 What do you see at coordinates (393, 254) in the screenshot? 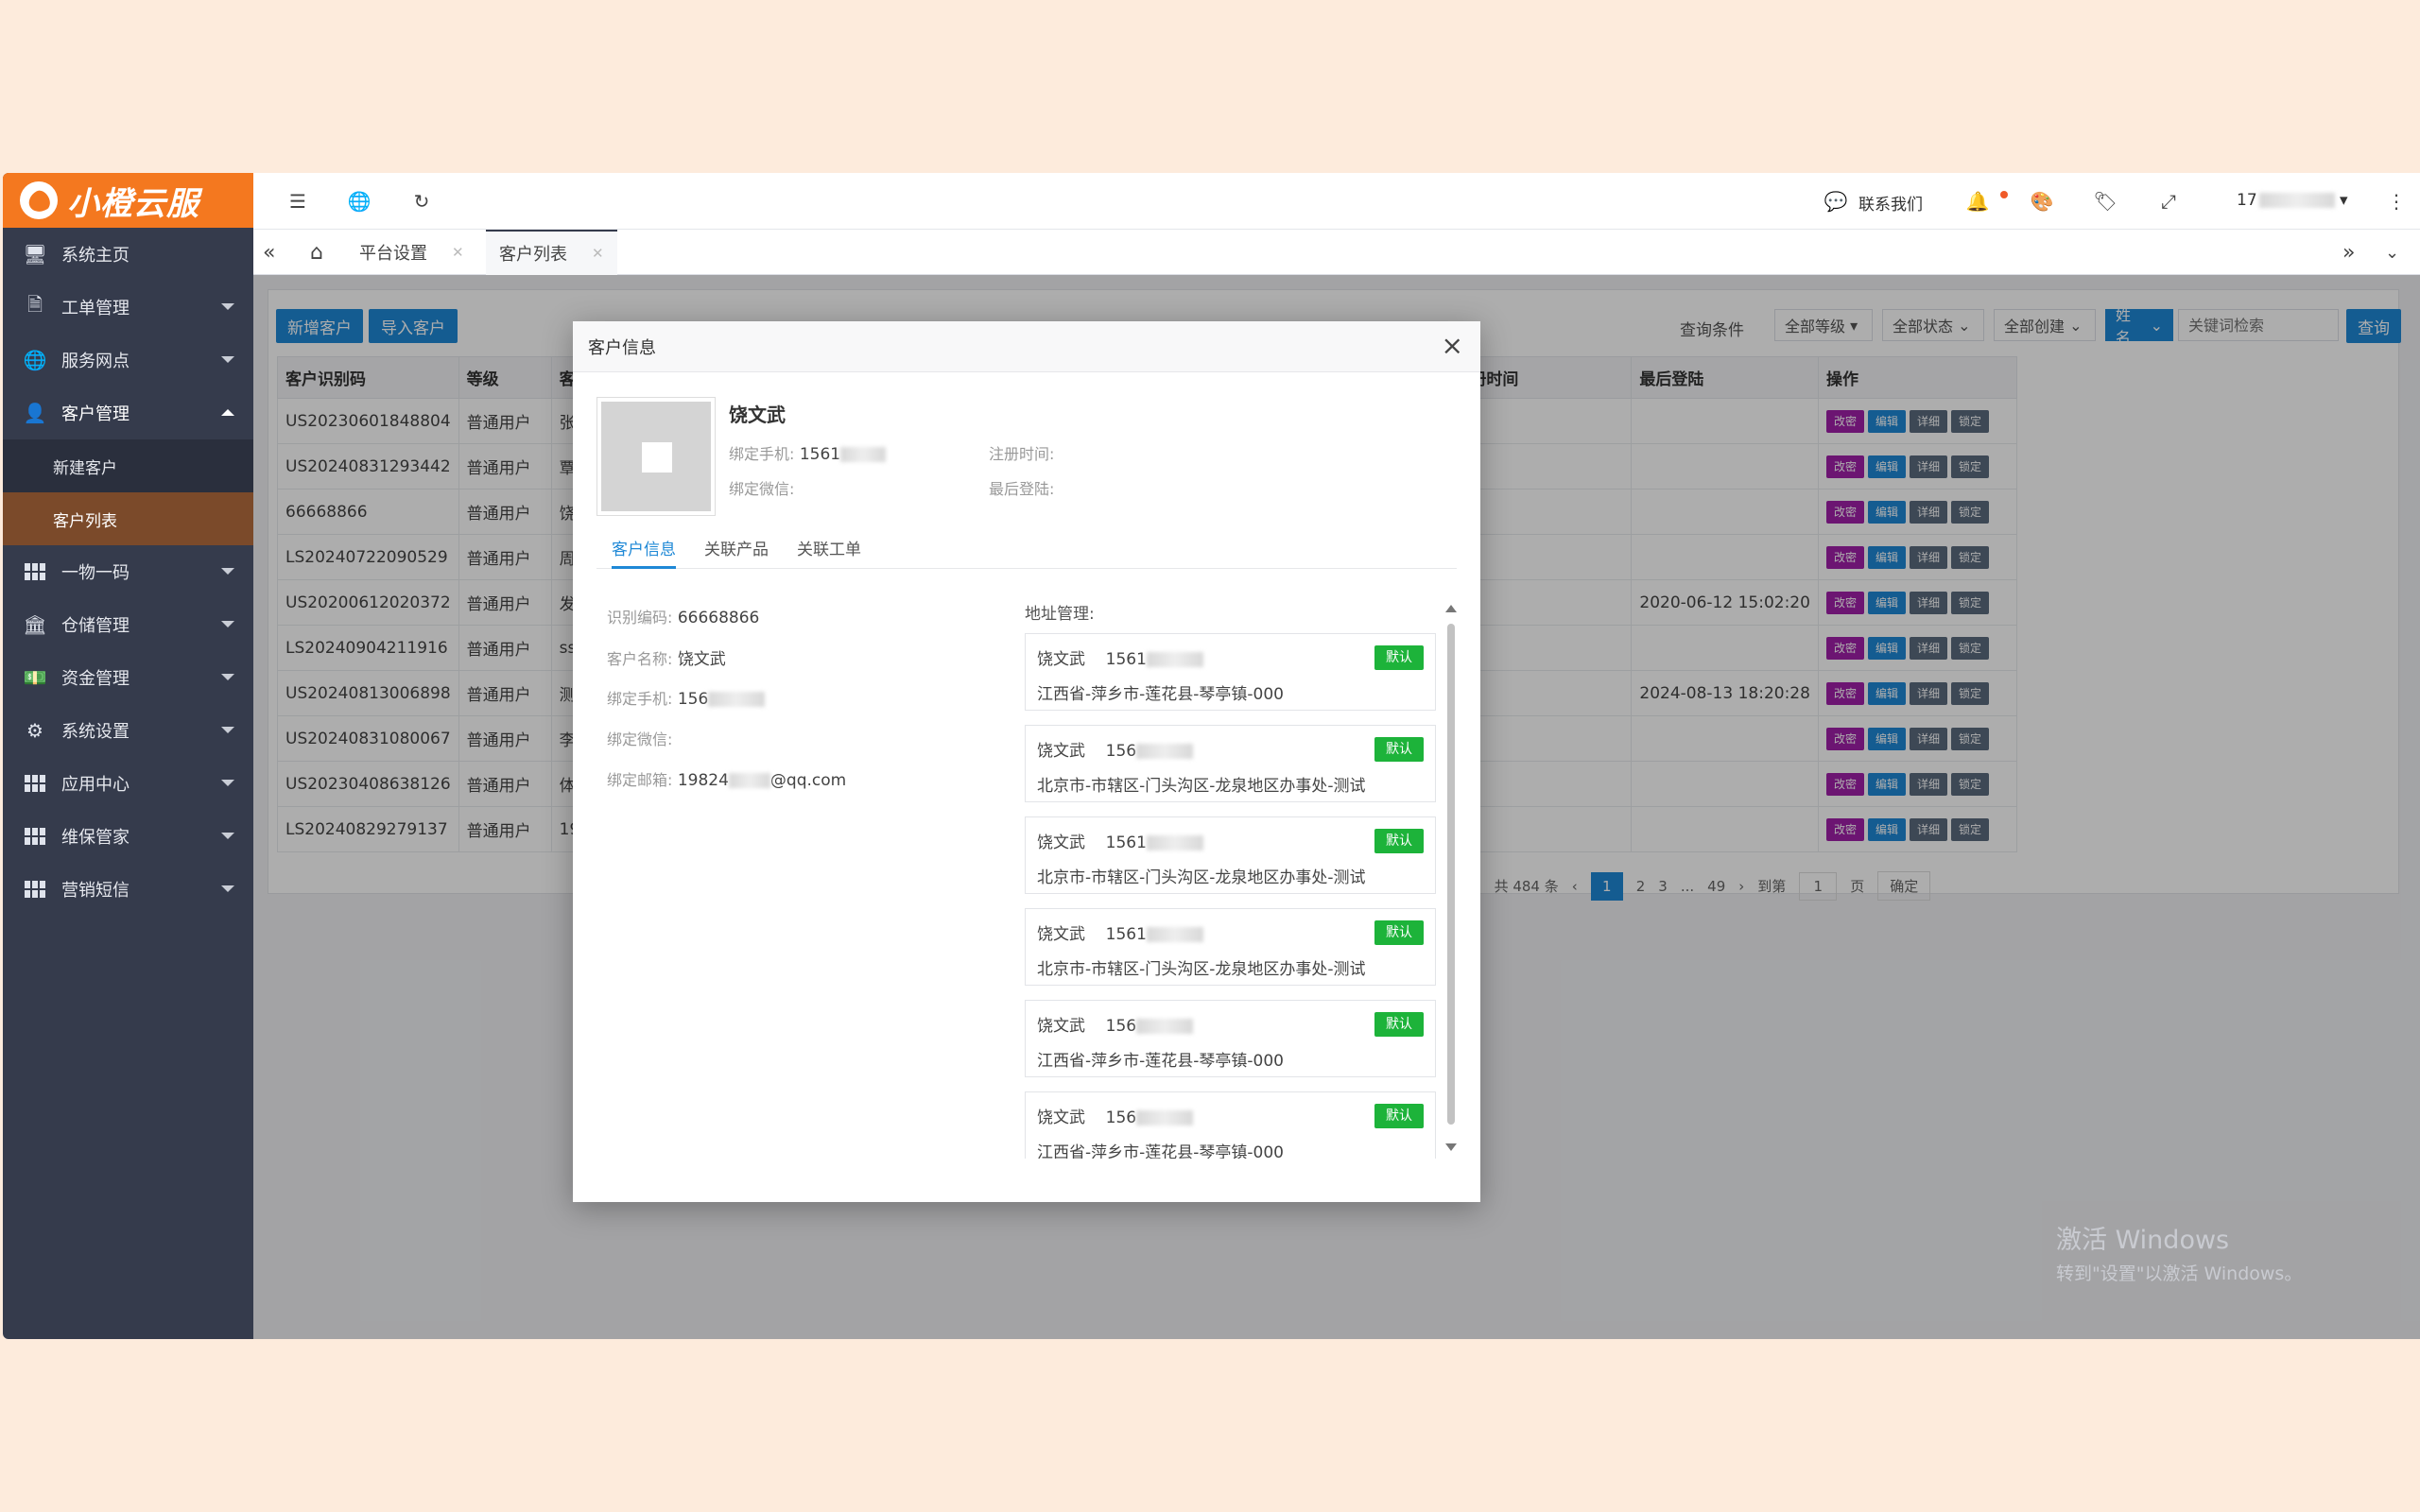
I see `tab-label: 平台设置` at bounding box center [393, 254].